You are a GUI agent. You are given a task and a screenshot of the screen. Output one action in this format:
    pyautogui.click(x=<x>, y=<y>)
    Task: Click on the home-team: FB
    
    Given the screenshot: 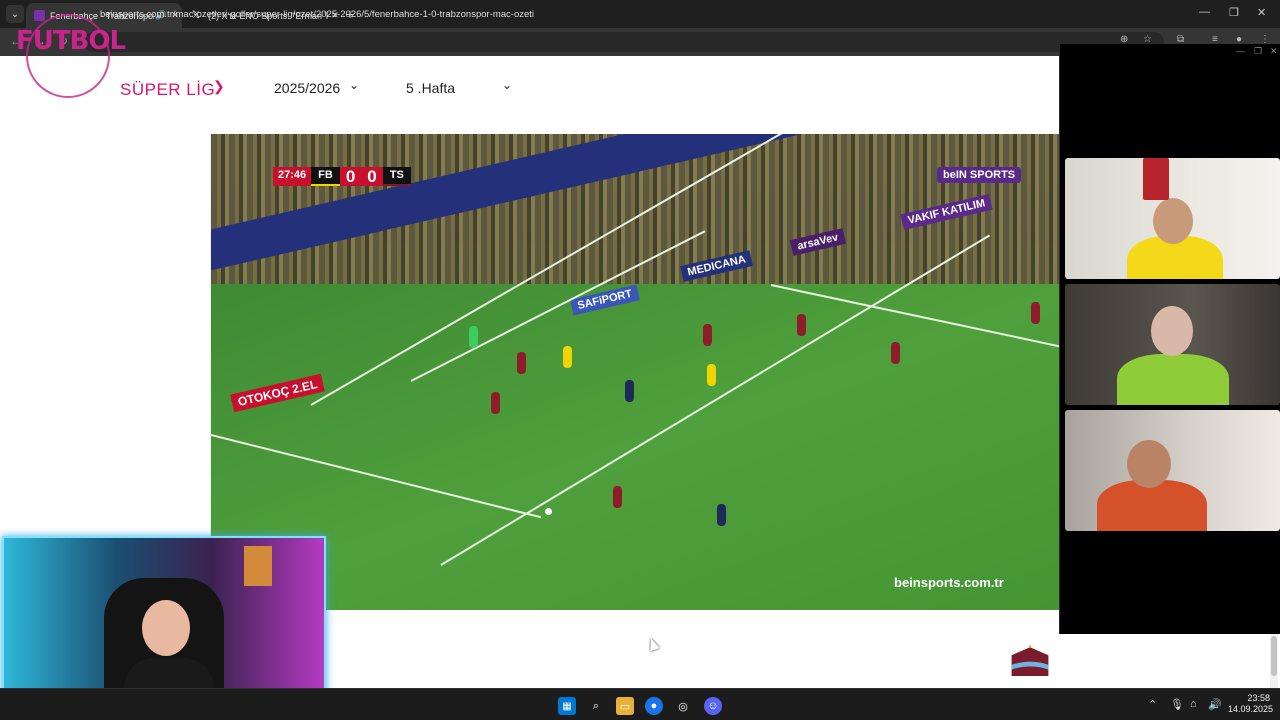 What is the action you would take?
    pyautogui.click(x=325, y=176)
    